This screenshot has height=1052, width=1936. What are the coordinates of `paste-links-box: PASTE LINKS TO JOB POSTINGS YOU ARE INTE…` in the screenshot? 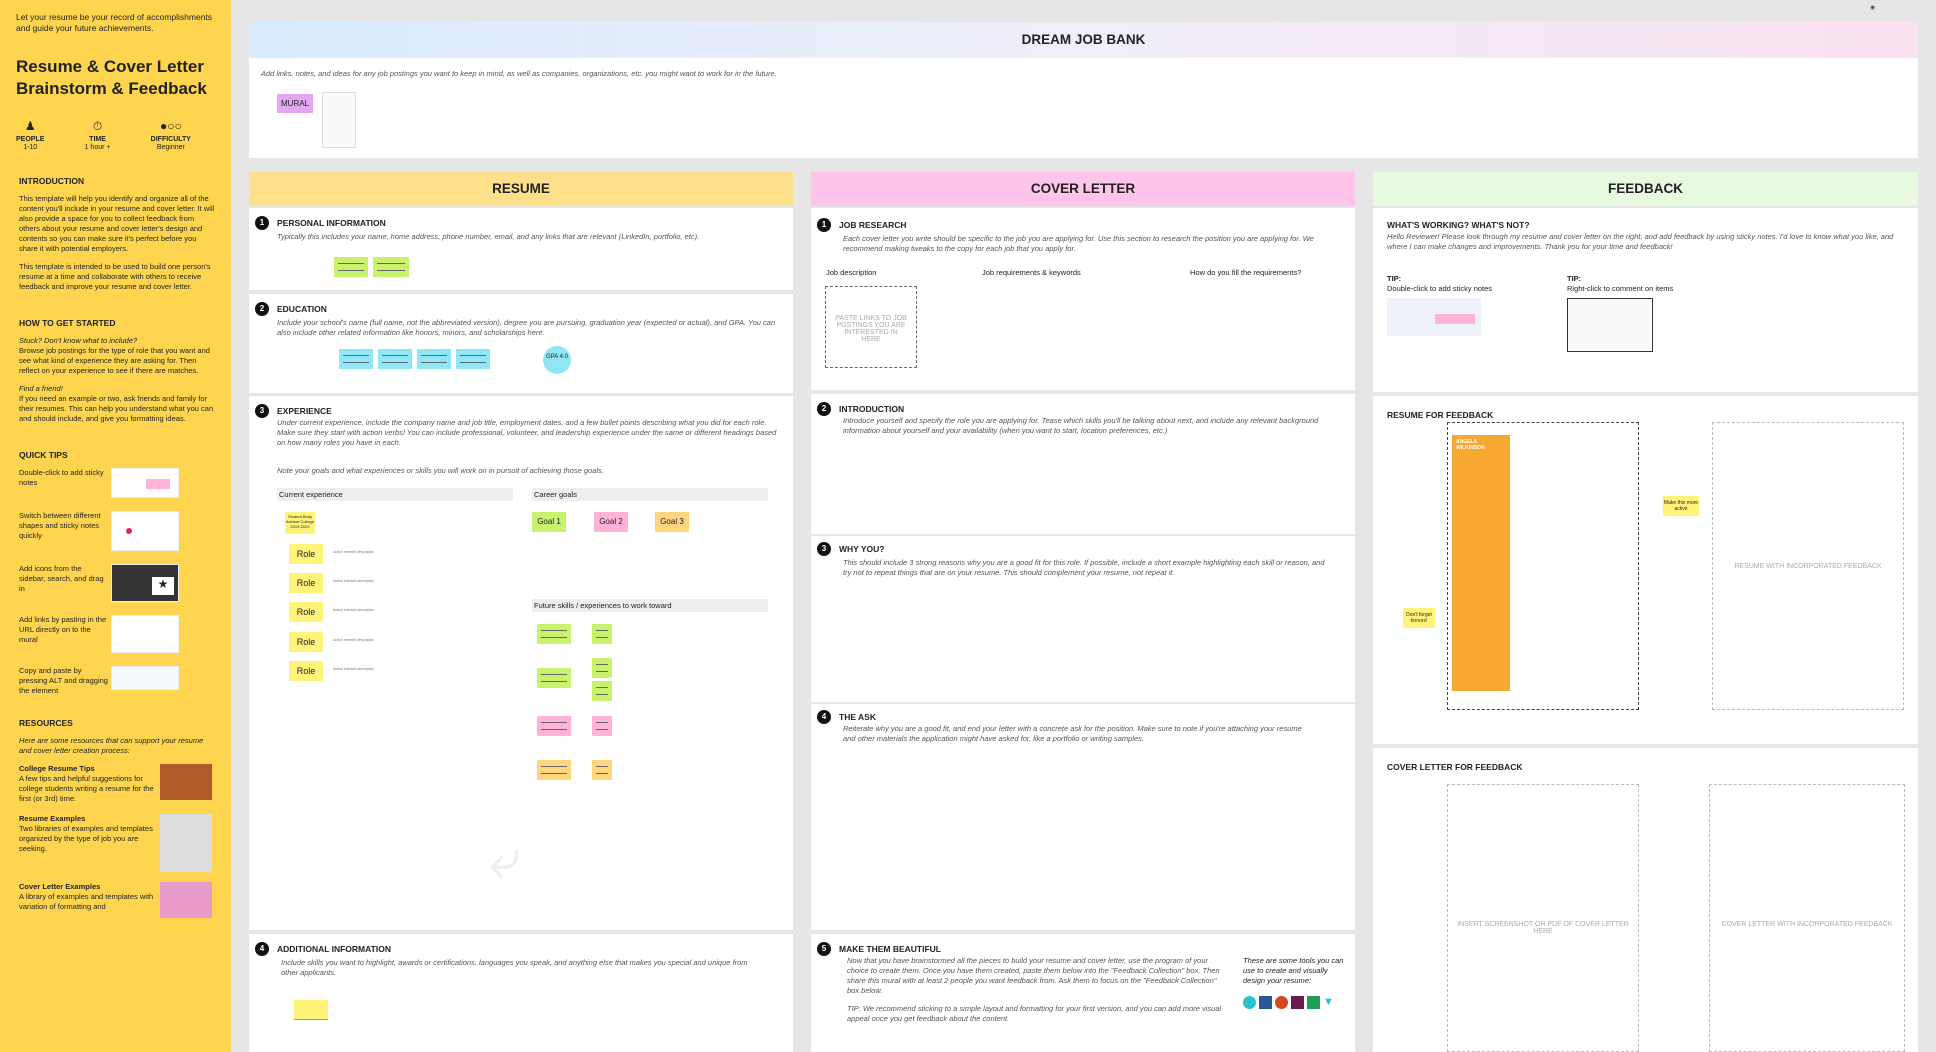 It's located at (871, 327).